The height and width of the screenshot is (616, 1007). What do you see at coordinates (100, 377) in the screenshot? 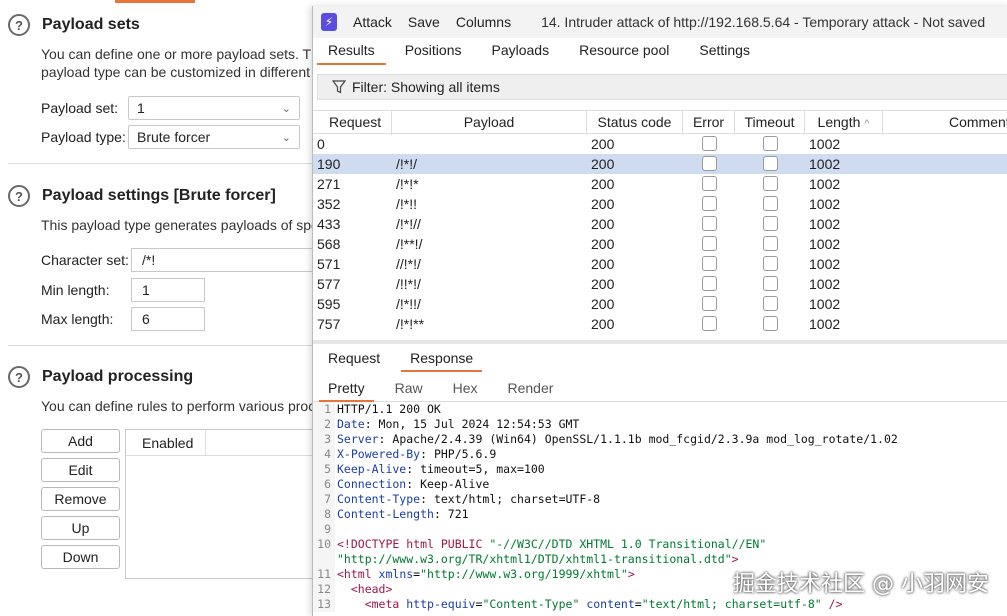
I see `payload-processing-header: ? Payload processing` at bounding box center [100, 377].